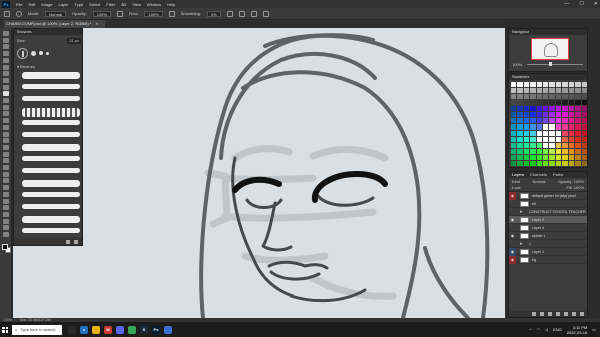 The height and width of the screenshot is (337, 600). I want to click on notifications-icon: ▭, so click(594, 329).